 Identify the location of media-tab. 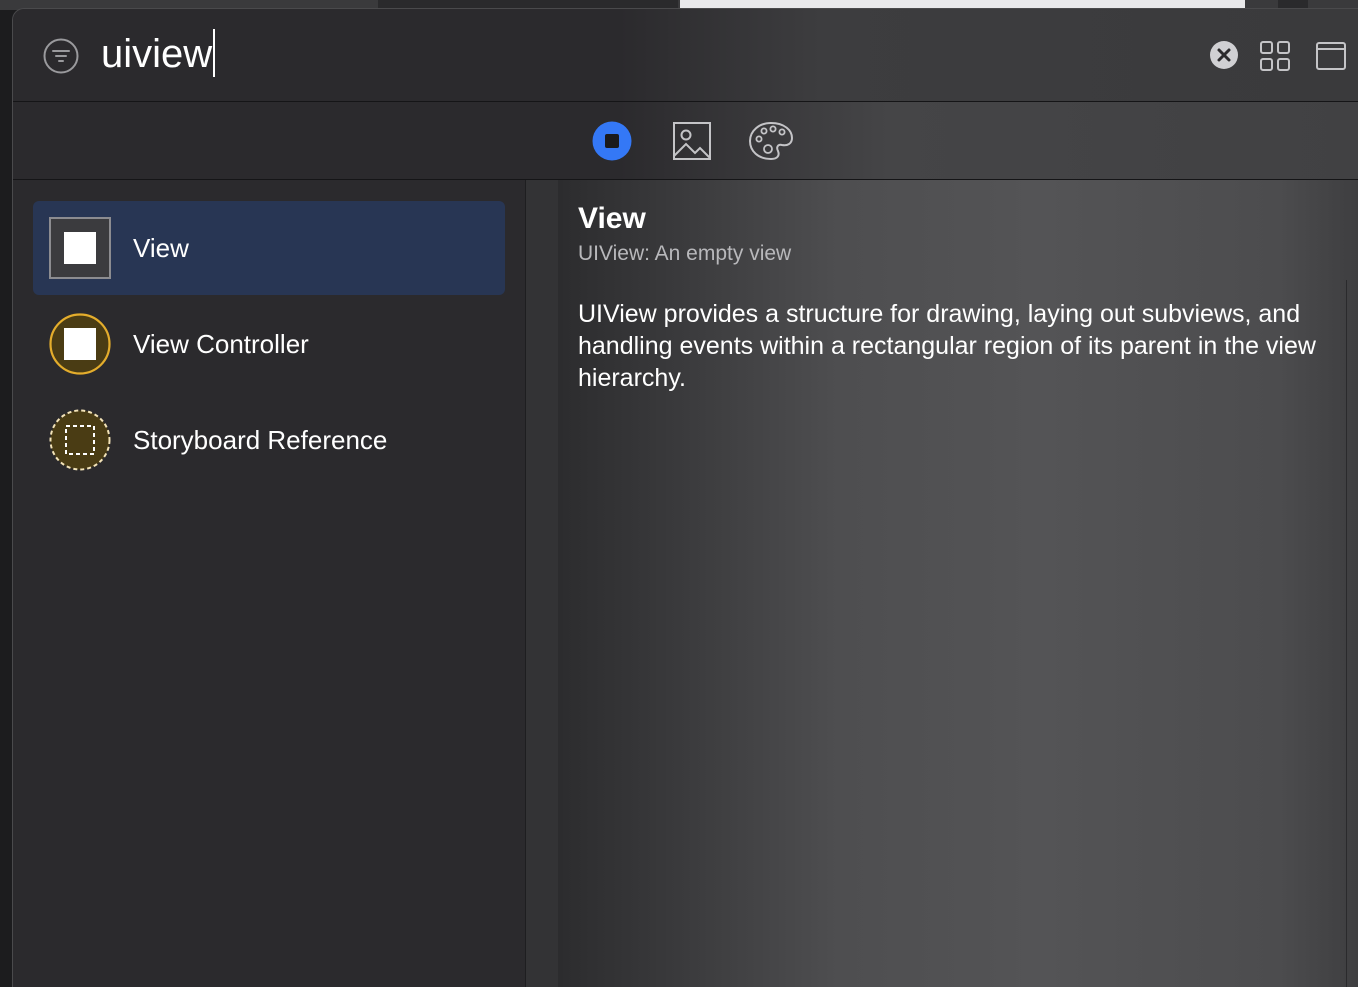
(692, 141).